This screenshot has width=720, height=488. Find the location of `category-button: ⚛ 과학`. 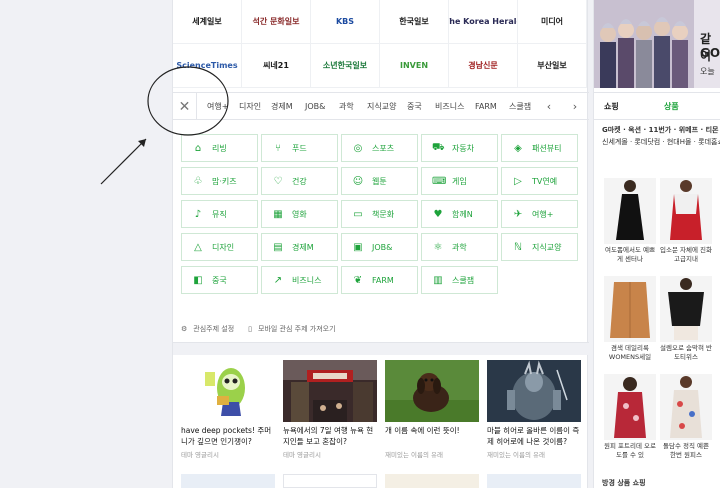

category-button: ⚛ 과학 is located at coordinates (459, 247).